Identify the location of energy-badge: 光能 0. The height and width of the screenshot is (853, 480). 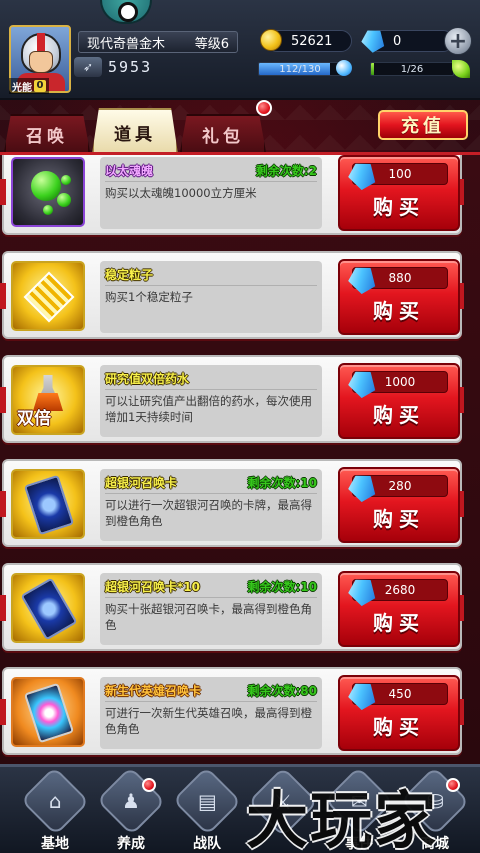
(29, 86).